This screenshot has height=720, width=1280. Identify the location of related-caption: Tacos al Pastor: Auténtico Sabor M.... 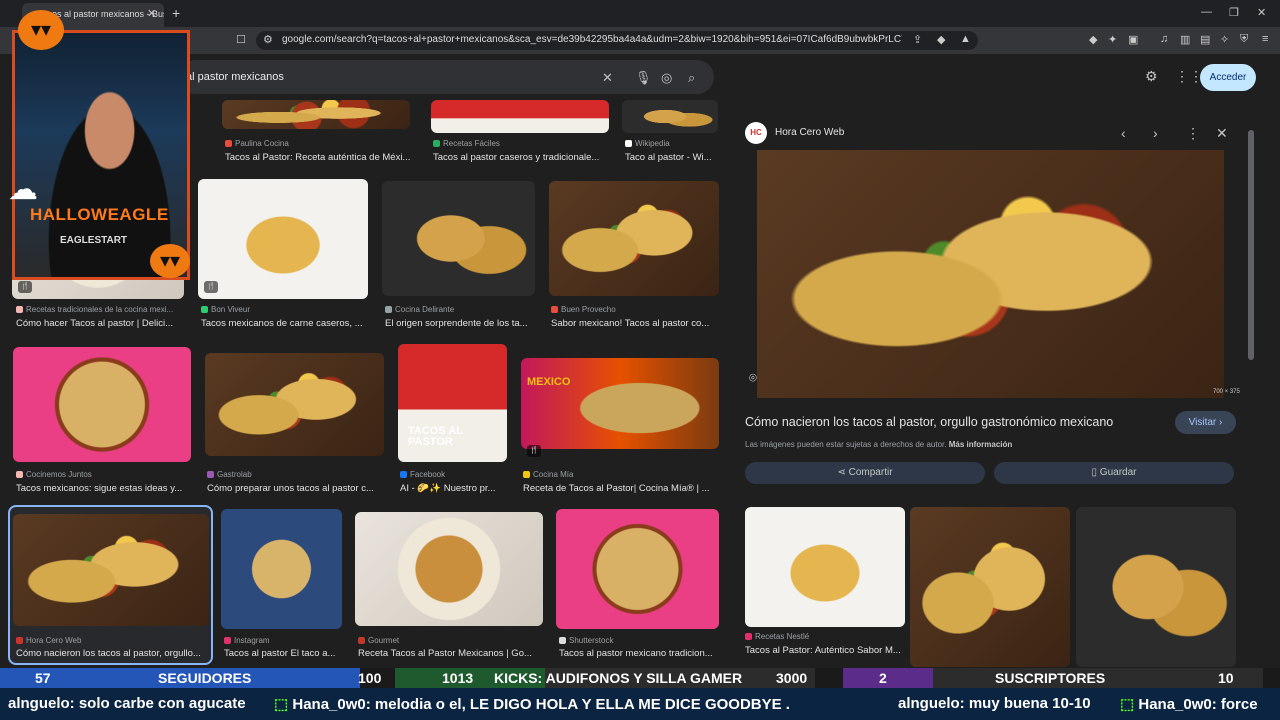
(825, 650).